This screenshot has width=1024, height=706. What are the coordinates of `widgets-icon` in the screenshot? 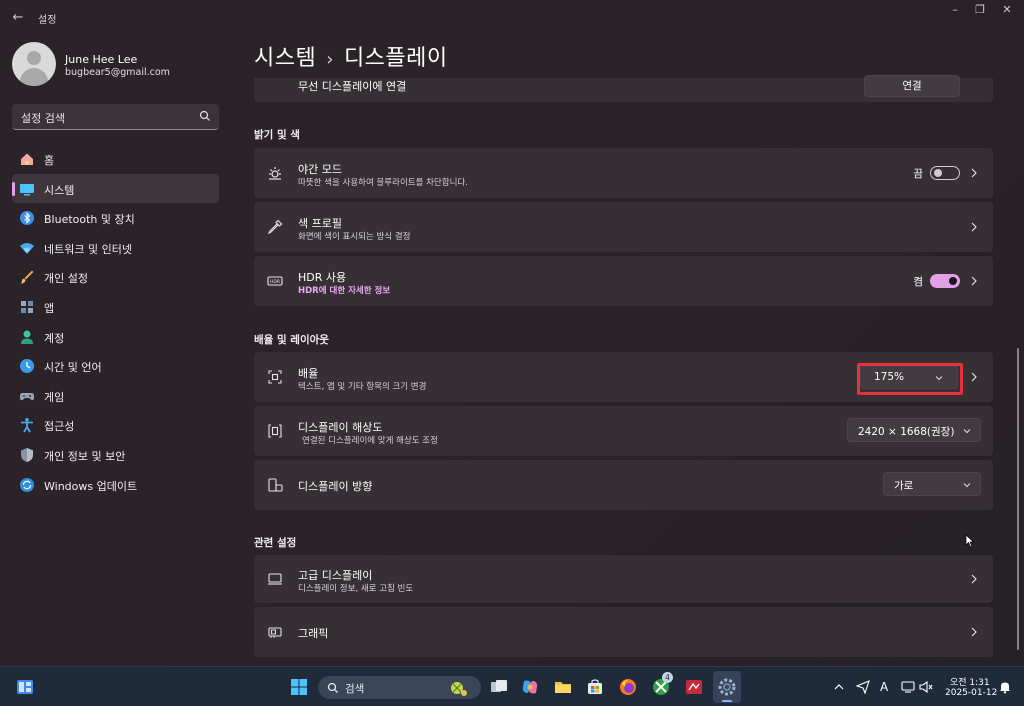 It's located at (25, 687).